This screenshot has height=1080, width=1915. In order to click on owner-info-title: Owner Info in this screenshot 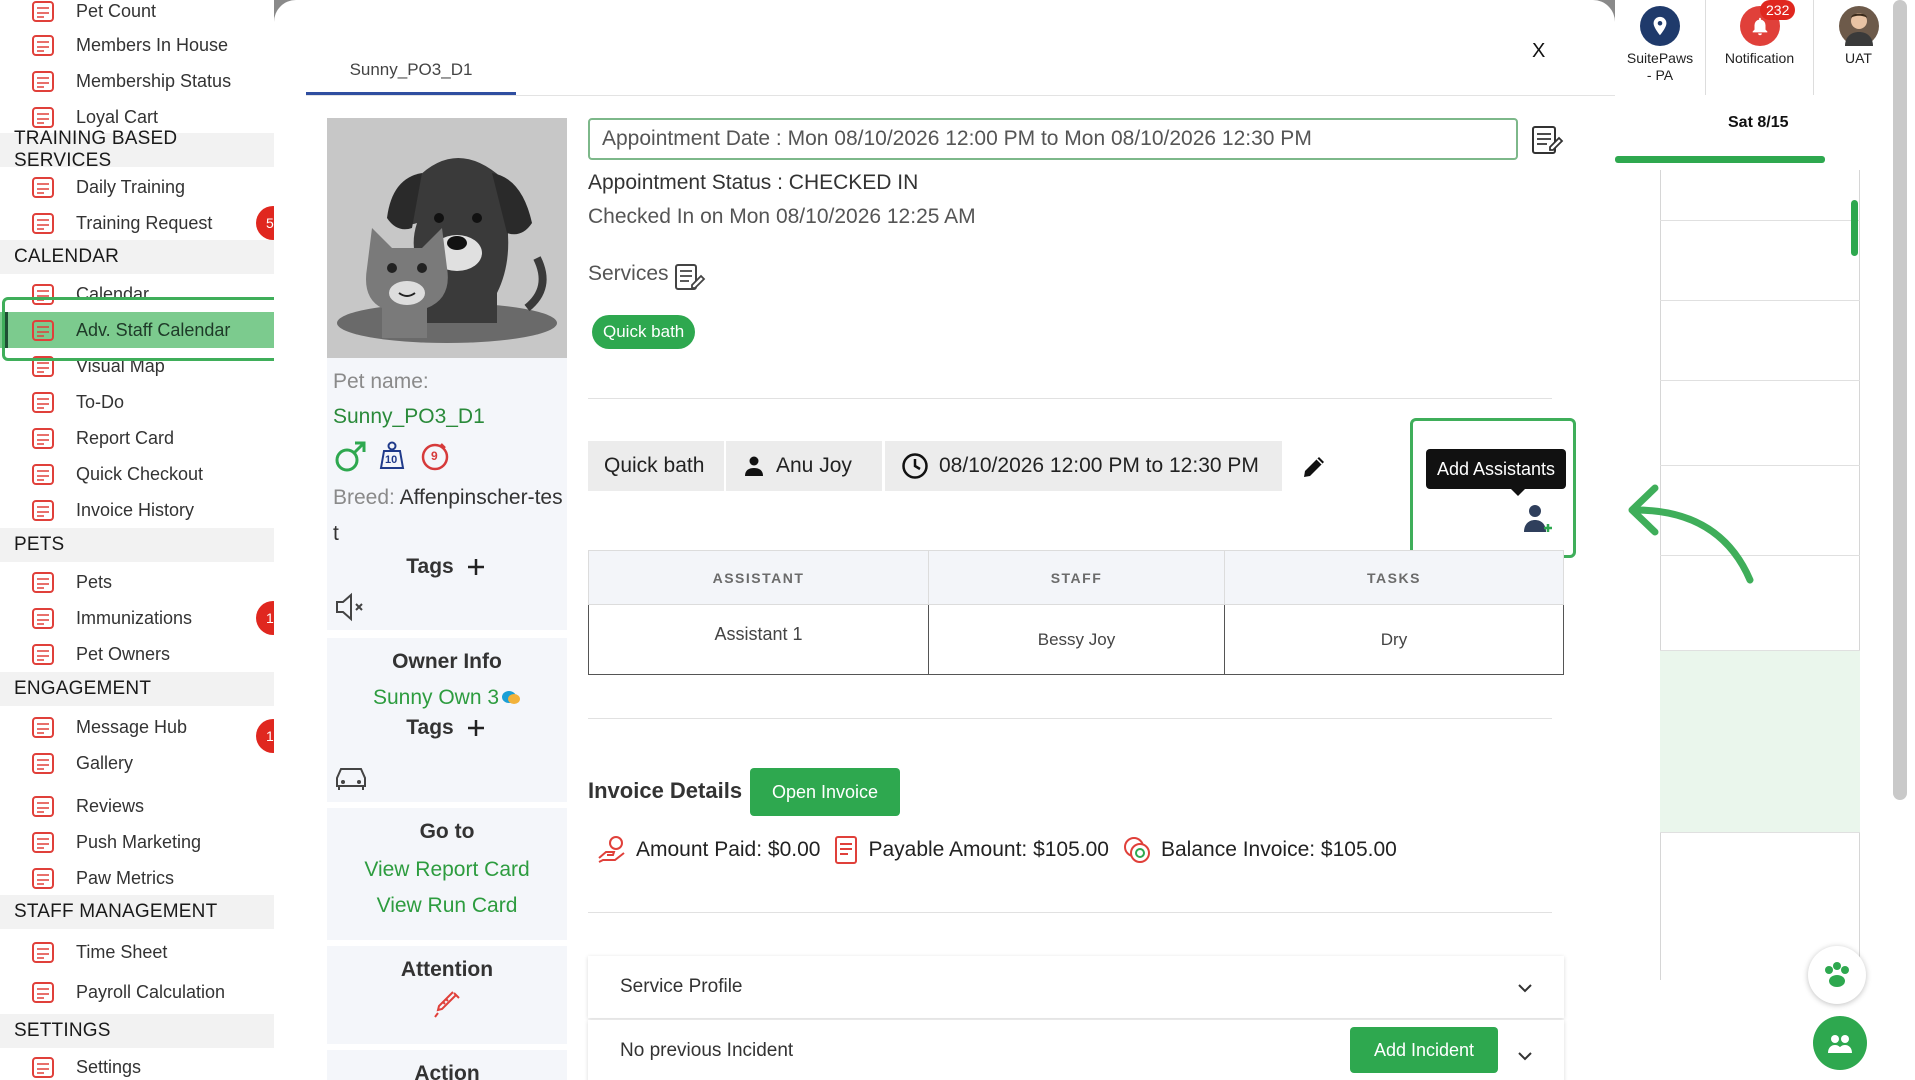, I will do `click(447, 661)`.